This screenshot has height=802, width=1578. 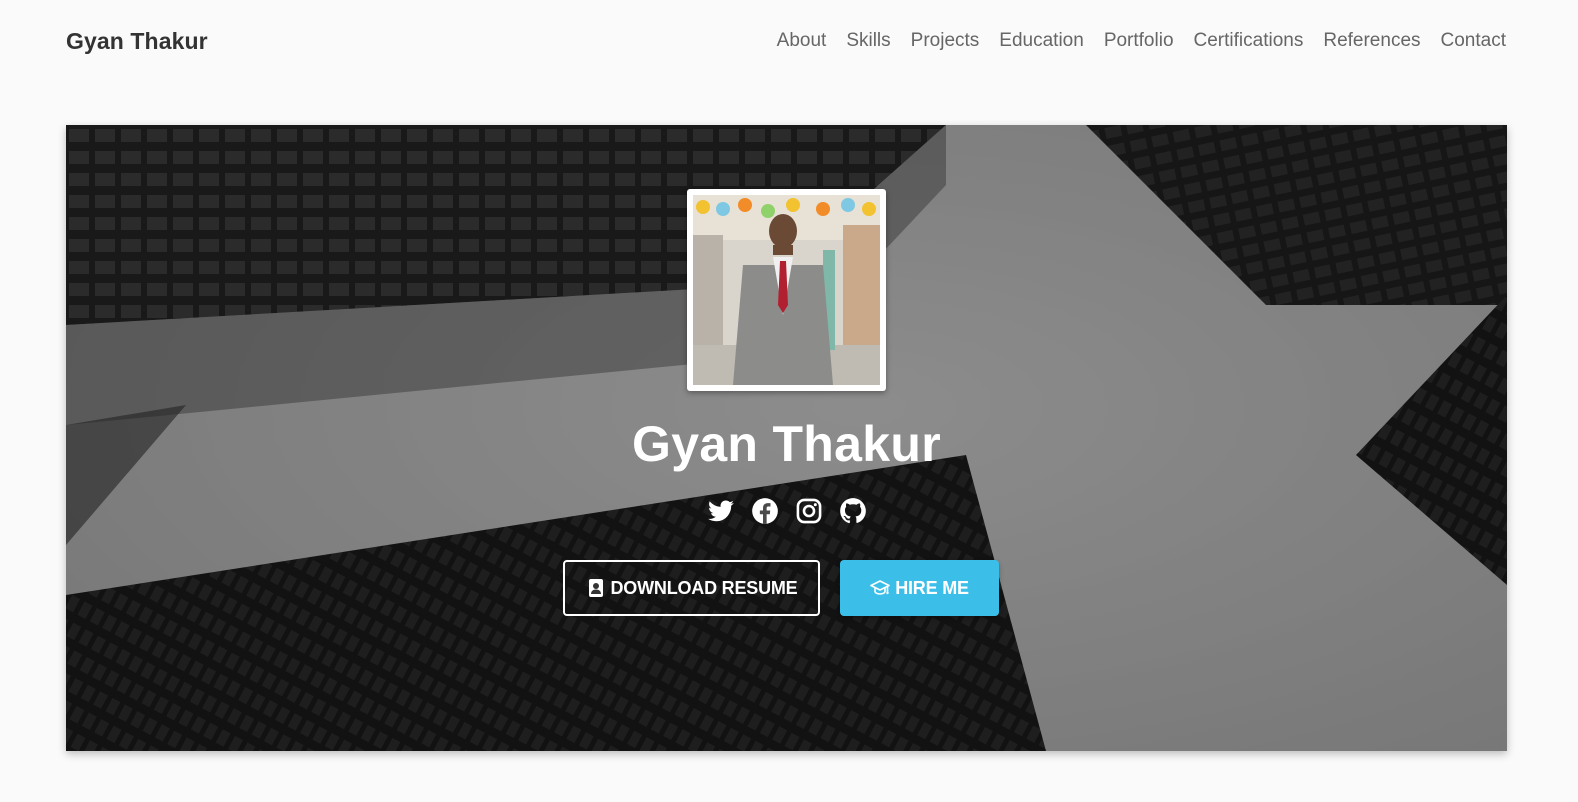 What do you see at coordinates (880, 588) in the screenshot?
I see `graduation-cap-icon` at bounding box center [880, 588].